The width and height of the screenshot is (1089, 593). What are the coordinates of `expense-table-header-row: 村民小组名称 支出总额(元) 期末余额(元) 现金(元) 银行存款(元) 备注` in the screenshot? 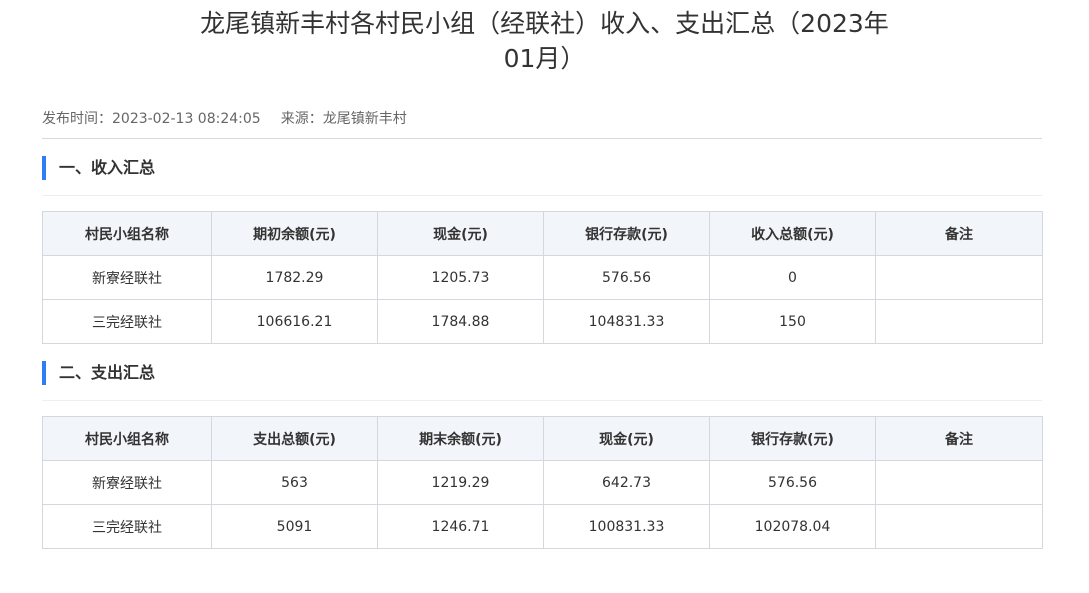 It's located at (542, 438).